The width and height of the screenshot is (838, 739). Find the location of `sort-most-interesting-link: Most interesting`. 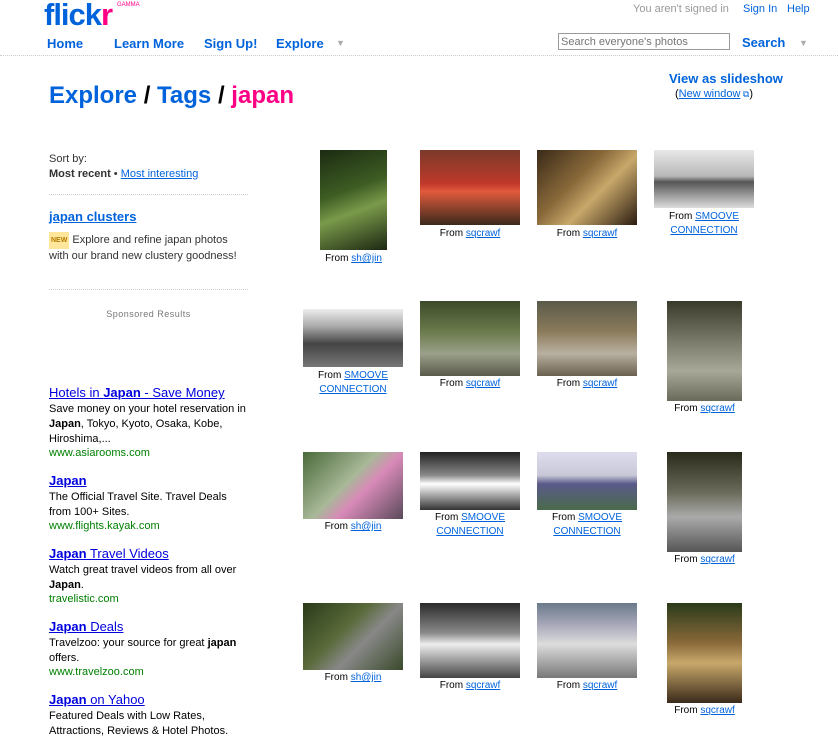

sort-most-interesting-link: Most interesting is located at coordinates (160, 174).